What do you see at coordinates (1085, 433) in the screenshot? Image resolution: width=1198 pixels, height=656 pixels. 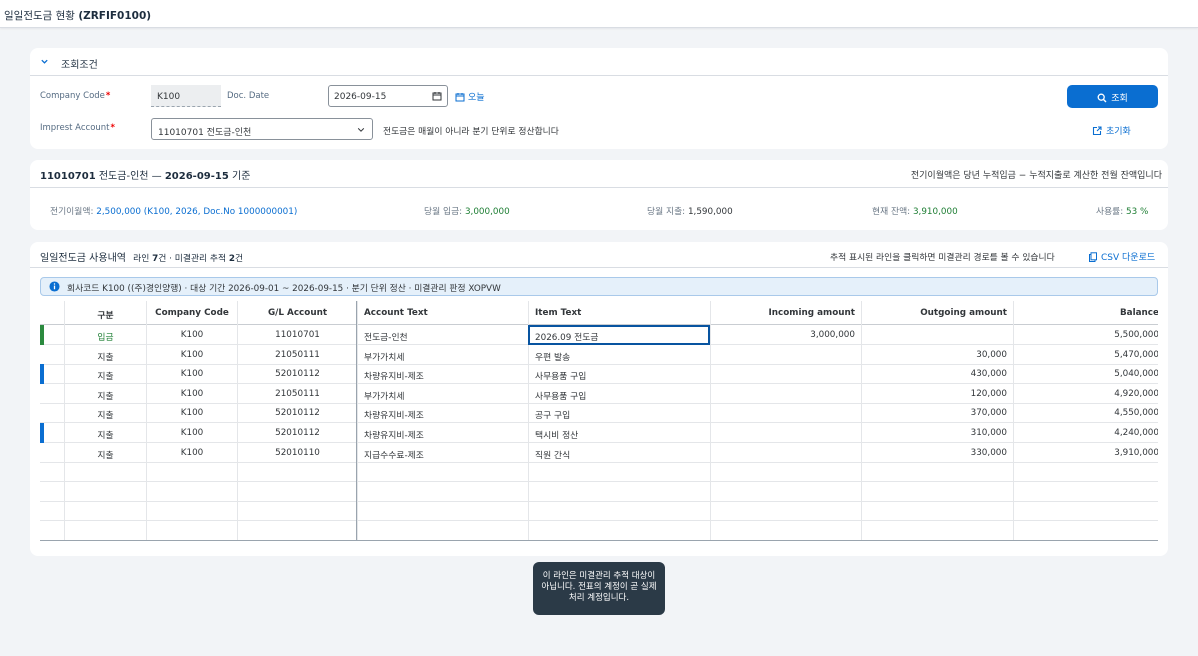 I see `col-balance-cell: 4,240,000` at bounding box center [1085, 433].